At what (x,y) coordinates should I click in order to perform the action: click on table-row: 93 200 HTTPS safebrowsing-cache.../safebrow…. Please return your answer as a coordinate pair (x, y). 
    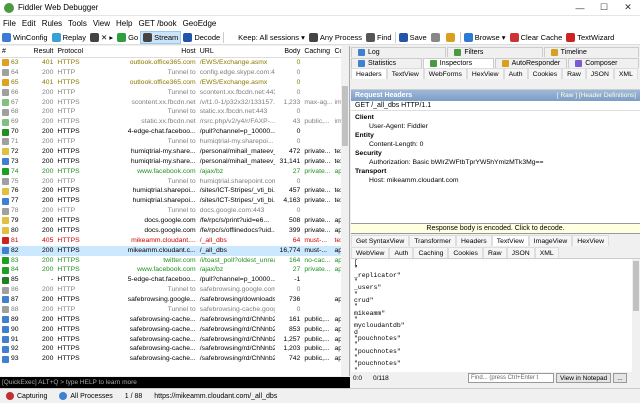
    Looking at the image, I should click on (174, 359).